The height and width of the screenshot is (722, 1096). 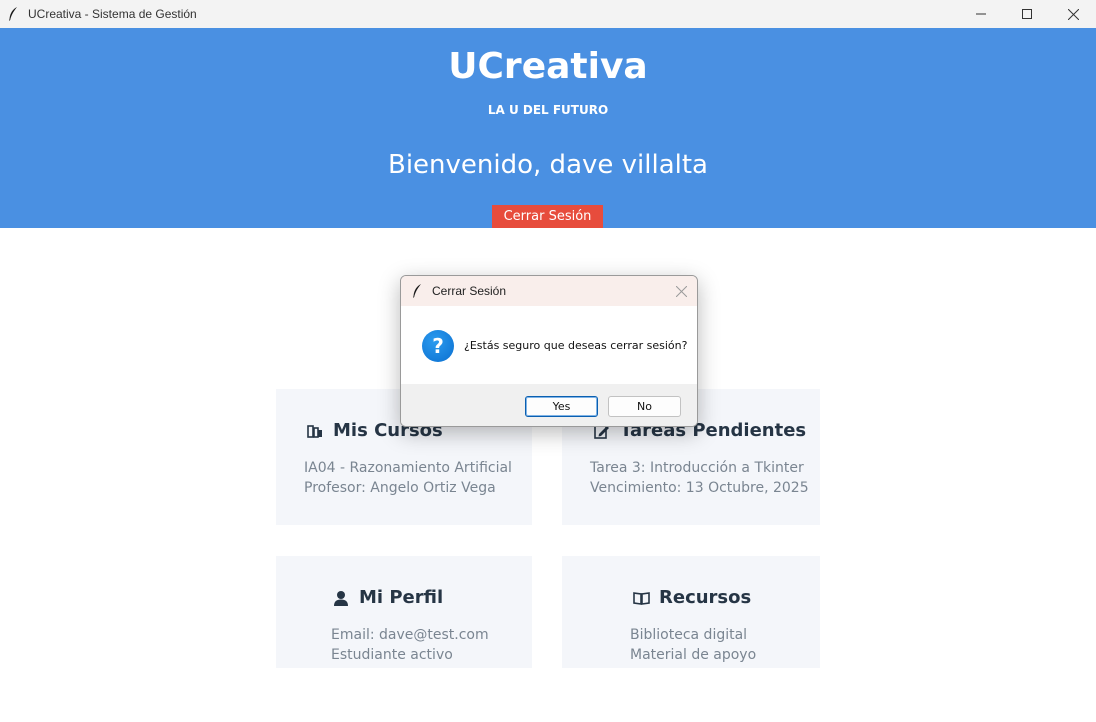 What do you see at coordinates (561, 406) in the screenshot?
I see `yes-button: Yes` at bounding box center [561, 406].